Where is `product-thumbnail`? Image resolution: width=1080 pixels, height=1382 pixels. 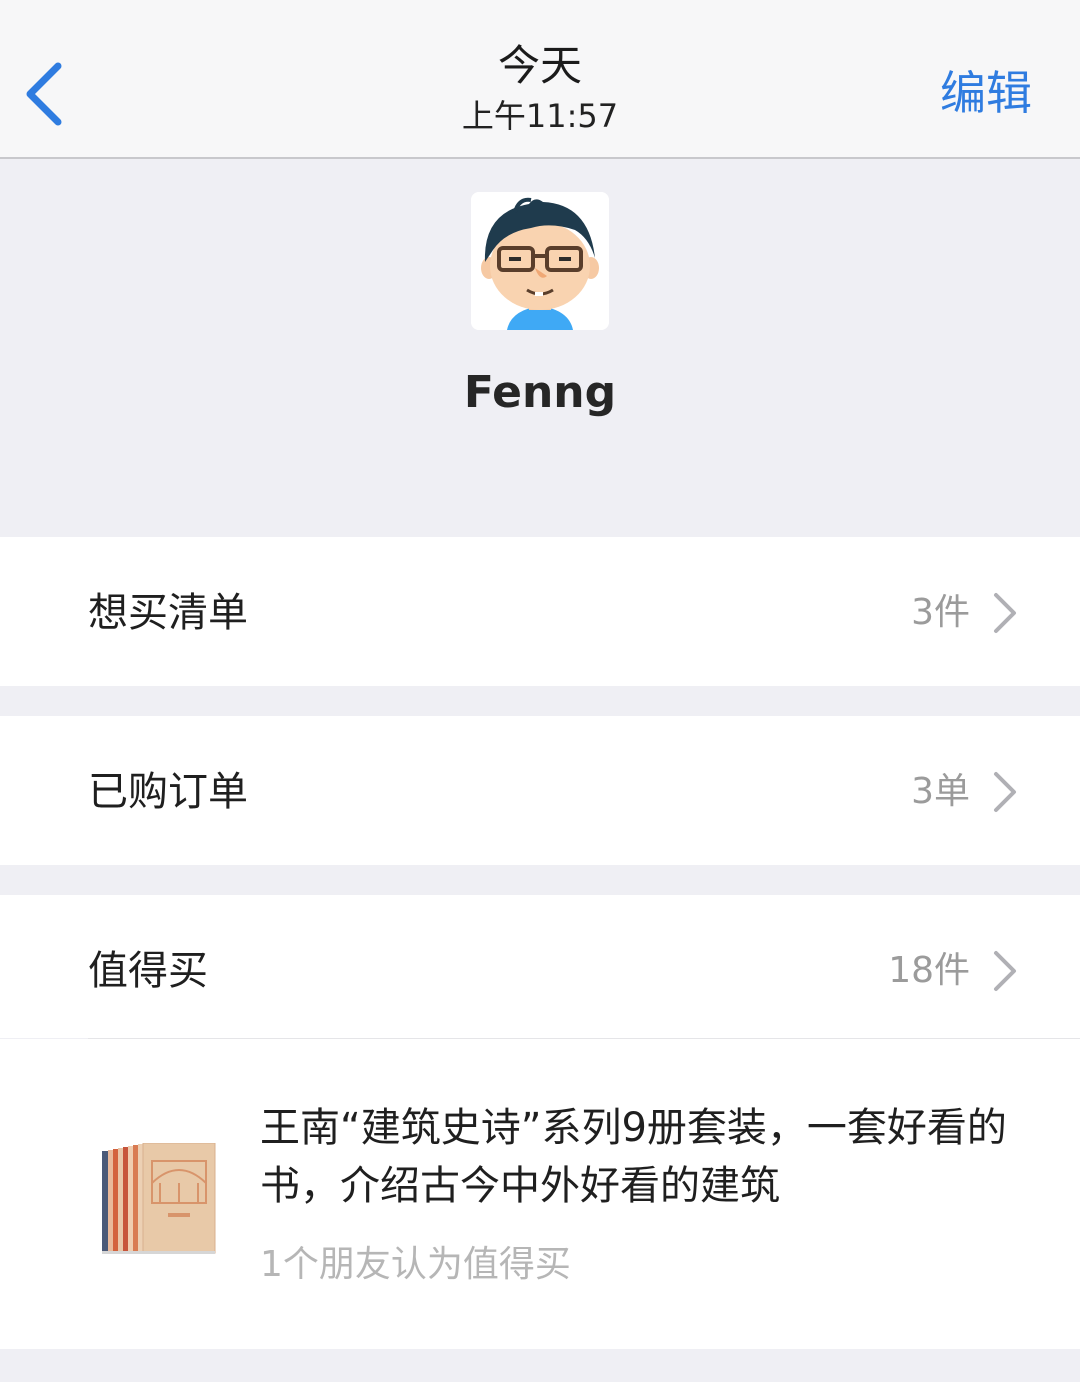
product-thumbnail is located at coordinates (159, 1198).